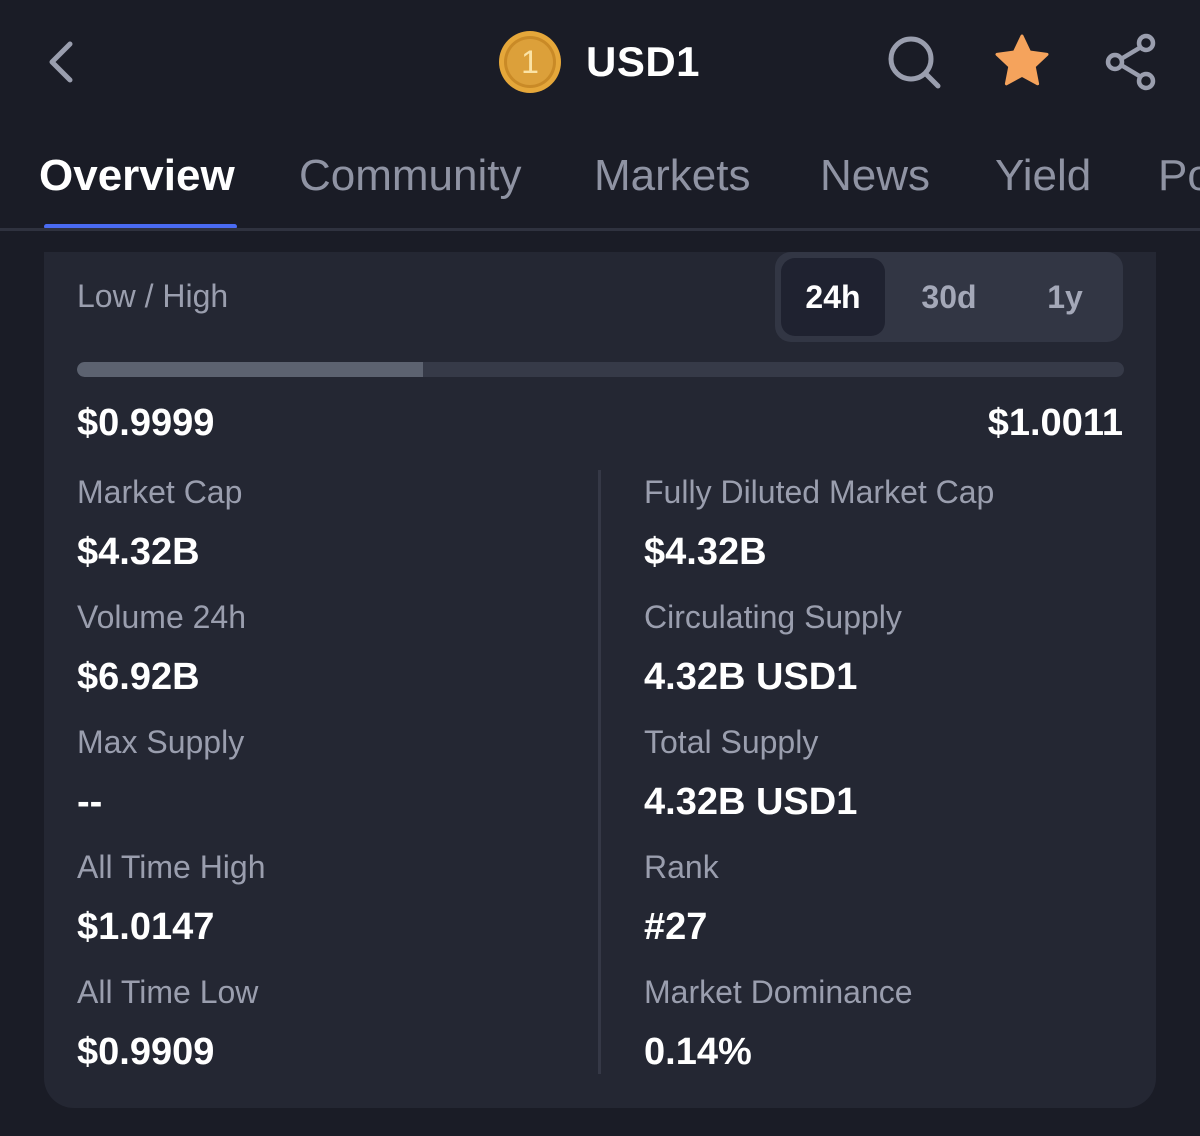 The image size is (1200, 1136). I want to click on stat-value: $0.9909, so click(146, 1052).